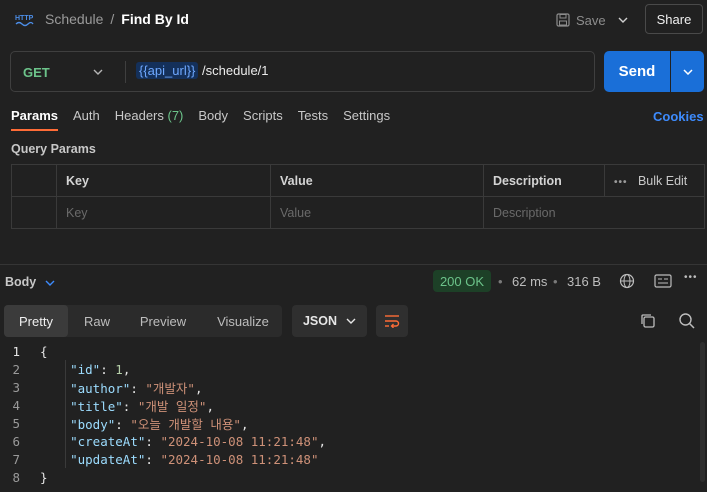 The width and height of the screenshot is (707, 492). I want to click on code-line: 1{, so click(353, 351).